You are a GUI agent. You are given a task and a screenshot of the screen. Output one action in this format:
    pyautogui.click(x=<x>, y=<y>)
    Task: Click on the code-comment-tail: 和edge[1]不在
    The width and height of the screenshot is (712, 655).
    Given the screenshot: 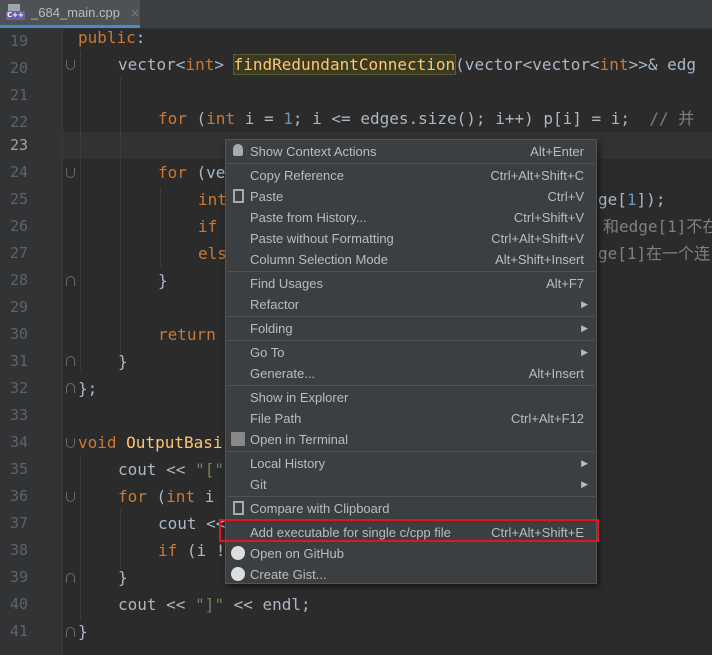 What is the action you would take?
    pyautogui.click(x=657, y=226)
    